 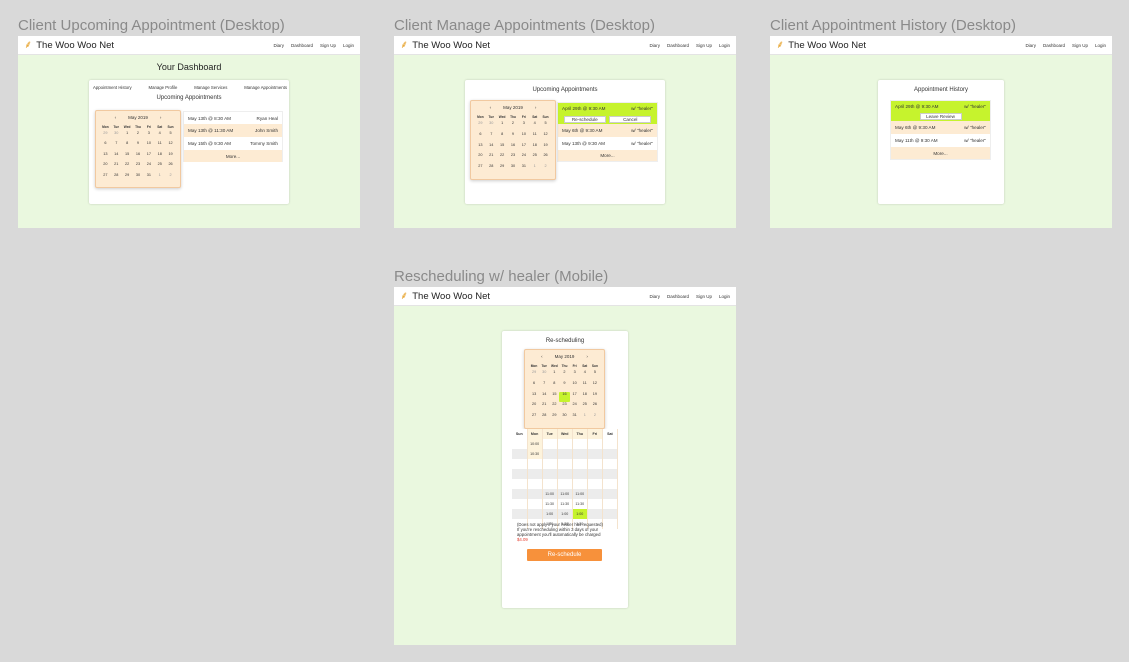 I want to click on schedule-slot: 11:30, so click(x=565, y=504).